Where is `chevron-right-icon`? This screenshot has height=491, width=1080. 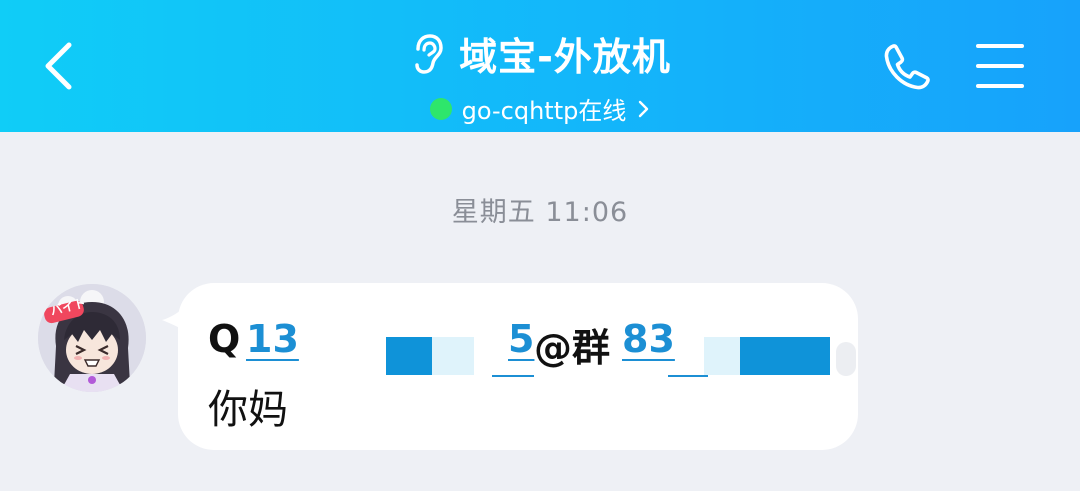
chevron-right-icon is located at coordinates (643, 109).